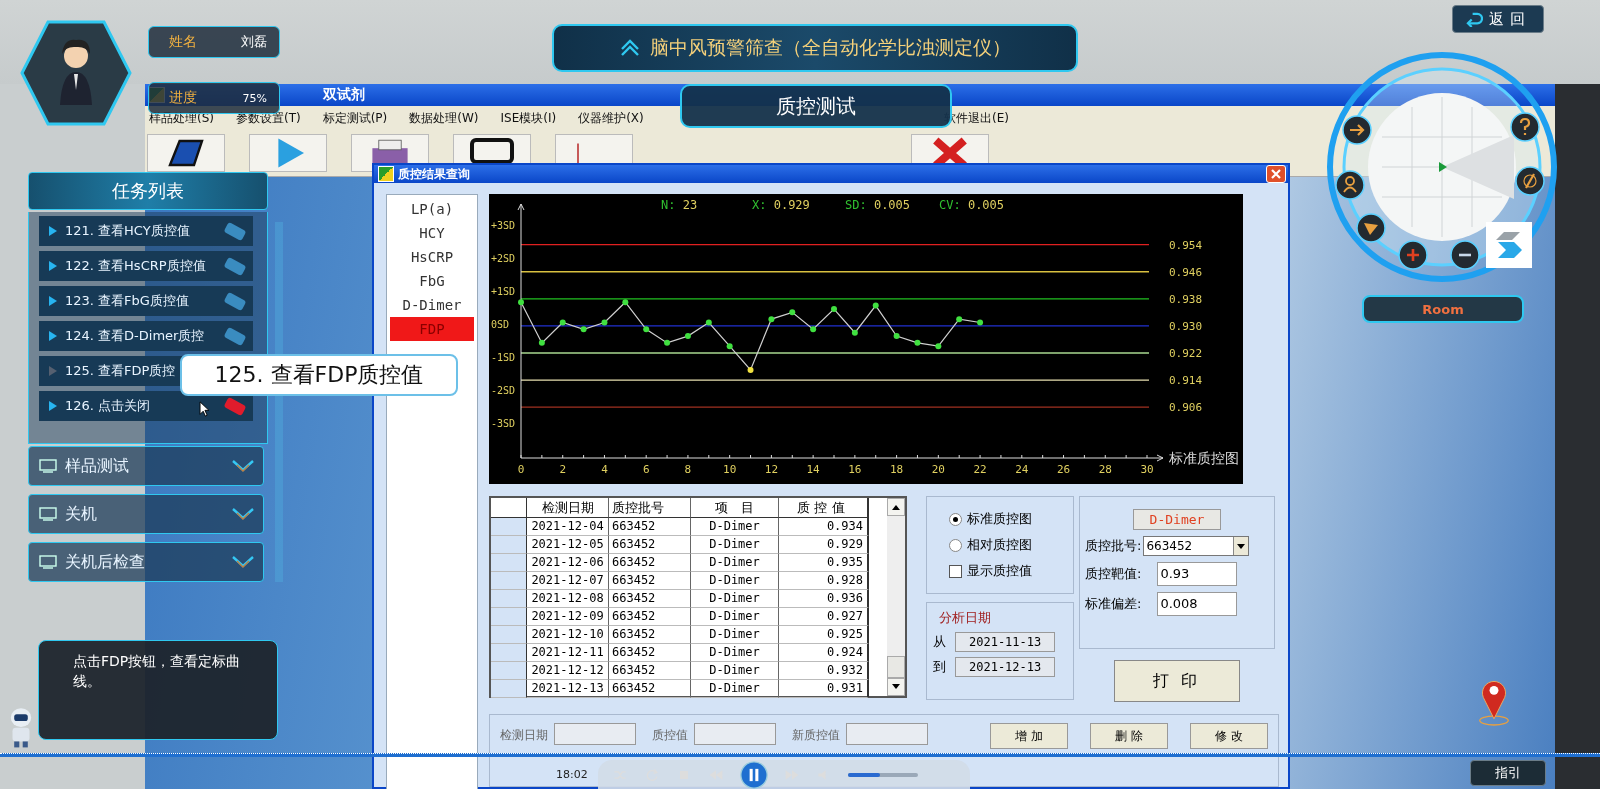 The image size is (1600, 789). What do you see at coordinates (896, 687) in the screenshot?
I see `scroll-down-icon` at bounding box center [896, 687].